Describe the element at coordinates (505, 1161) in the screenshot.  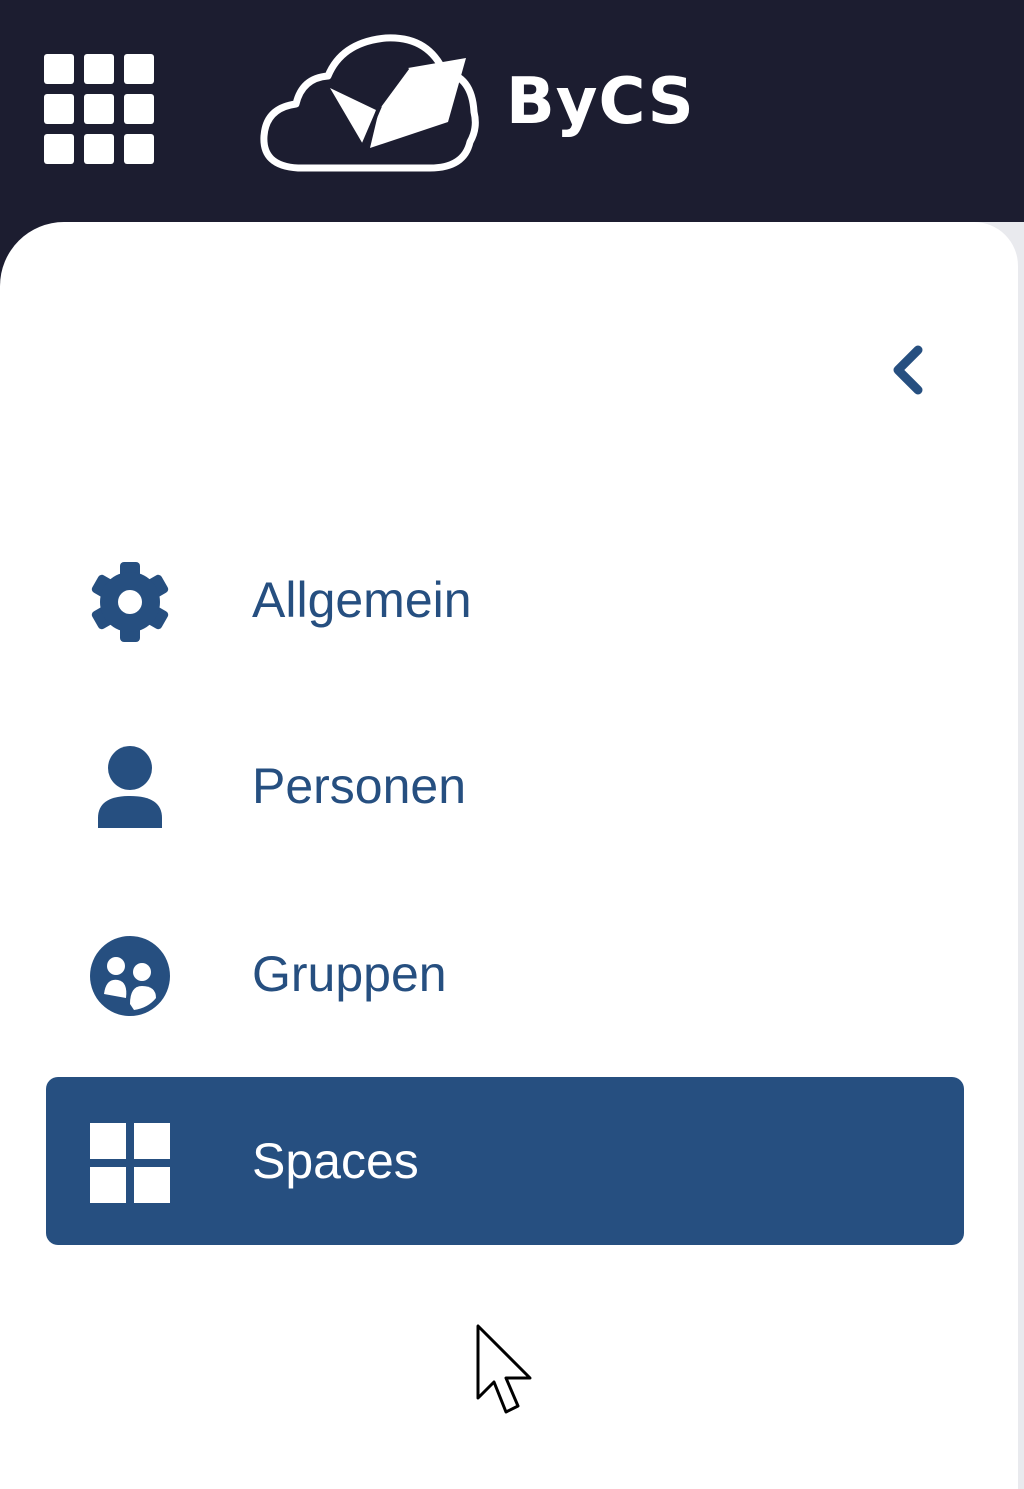
I see `sidebar-item-spaces: Spaces` at that location.